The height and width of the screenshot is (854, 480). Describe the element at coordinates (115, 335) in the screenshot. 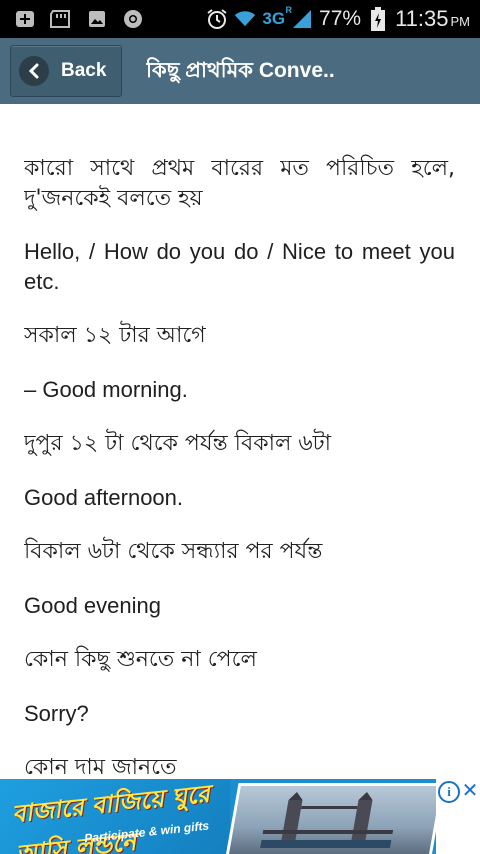

I see `paragraph: সকাল ১২ টার আগে` at that location.